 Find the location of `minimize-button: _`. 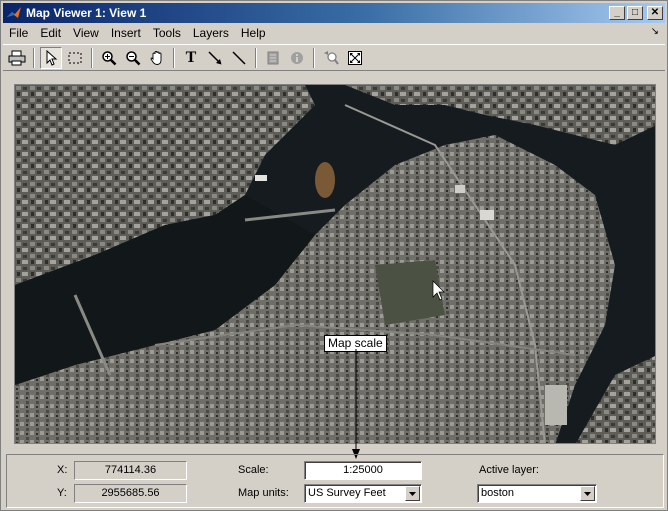

minimize-button: _ is located at coordinates (617, 13).